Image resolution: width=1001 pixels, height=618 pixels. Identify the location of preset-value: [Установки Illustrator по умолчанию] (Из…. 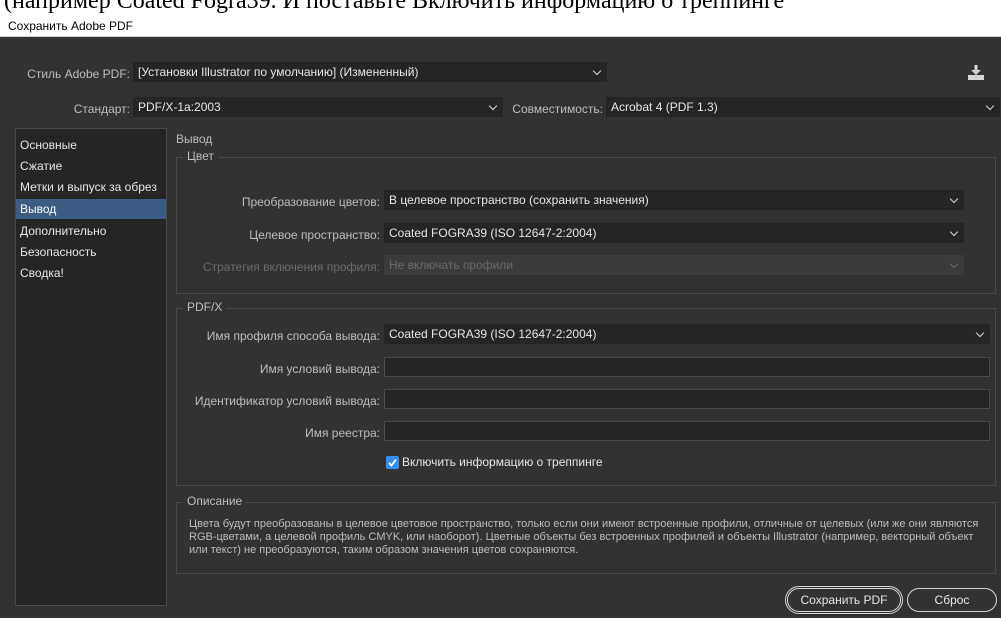
(278, 72).